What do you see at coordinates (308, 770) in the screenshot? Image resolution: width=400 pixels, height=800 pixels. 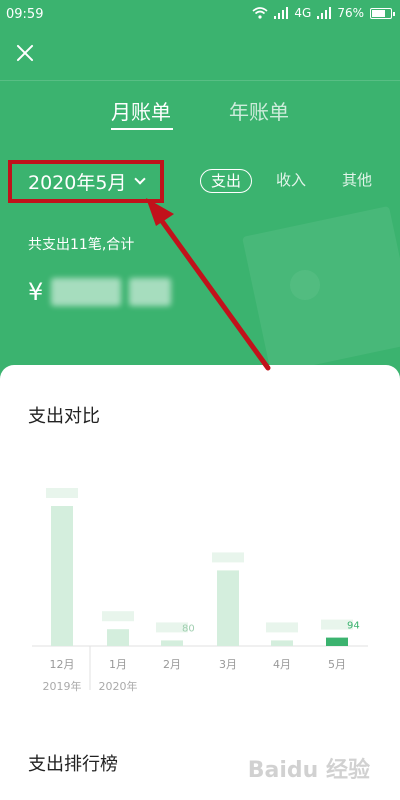 I see `watermark-logo: Baidu 经验` at bounding box center [308, 770].